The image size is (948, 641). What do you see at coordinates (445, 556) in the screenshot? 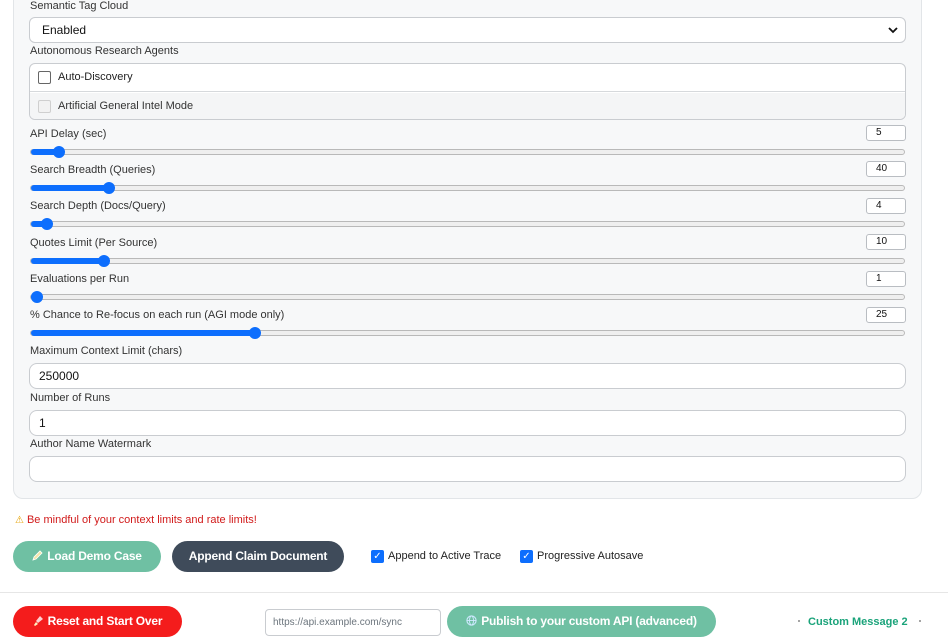
I see `append-trace-label: Append to Active Trace` at bounding box center [445, 556].